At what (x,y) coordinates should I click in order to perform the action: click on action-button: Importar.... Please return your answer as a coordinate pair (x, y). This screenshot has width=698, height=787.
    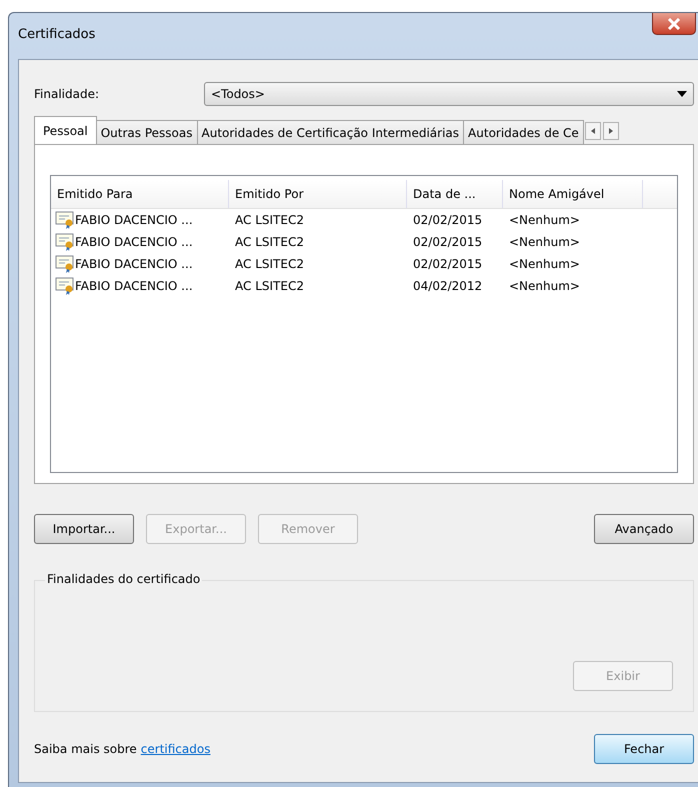
    Looking at the image, I should click on (84, 529).